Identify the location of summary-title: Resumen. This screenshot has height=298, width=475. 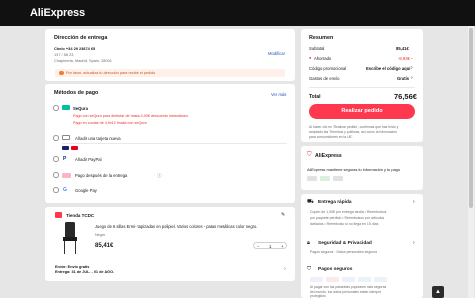
(321, 38).